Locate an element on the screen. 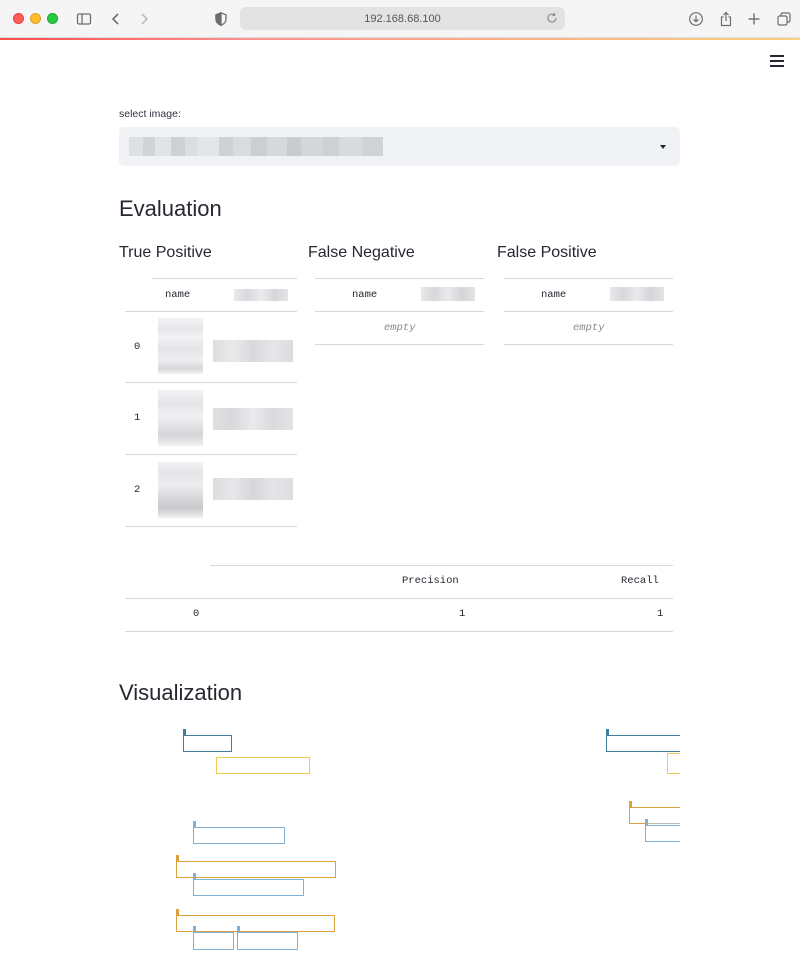 The image size is (800, 966). redacted-selected-value is located at coordinates (256, 146).